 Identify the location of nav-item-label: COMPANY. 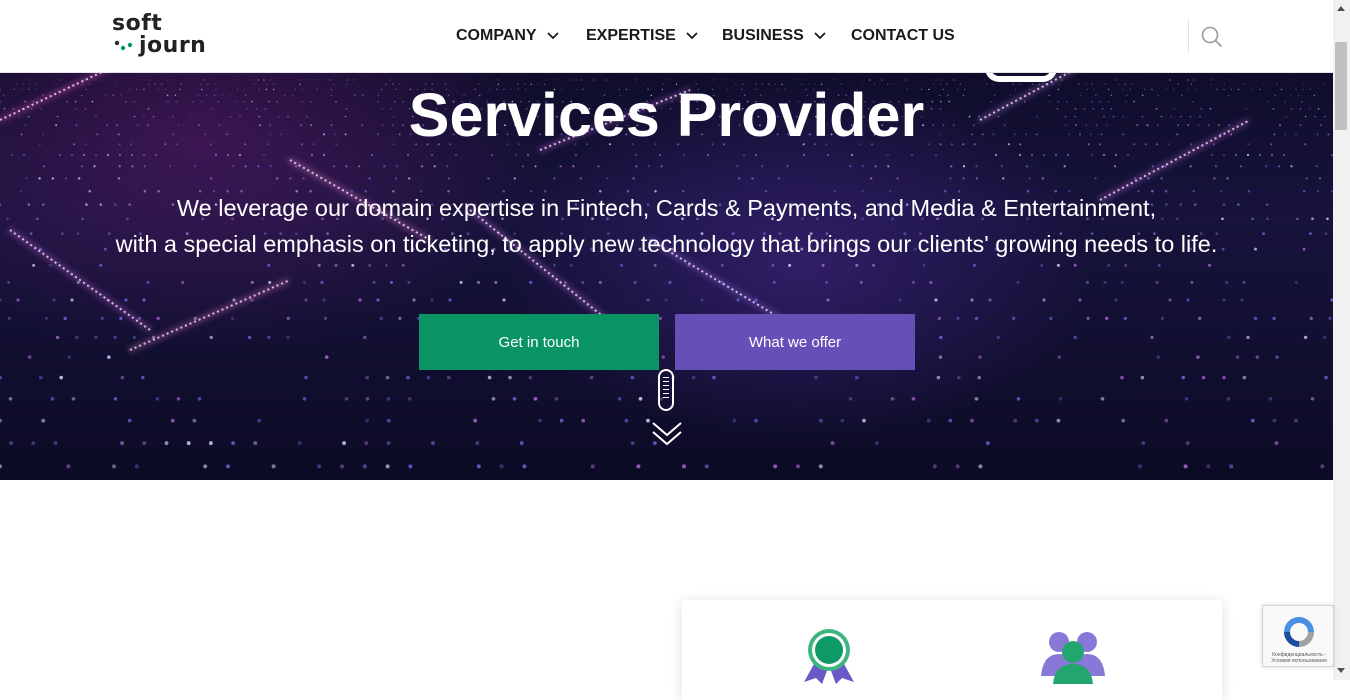
(496, 35).